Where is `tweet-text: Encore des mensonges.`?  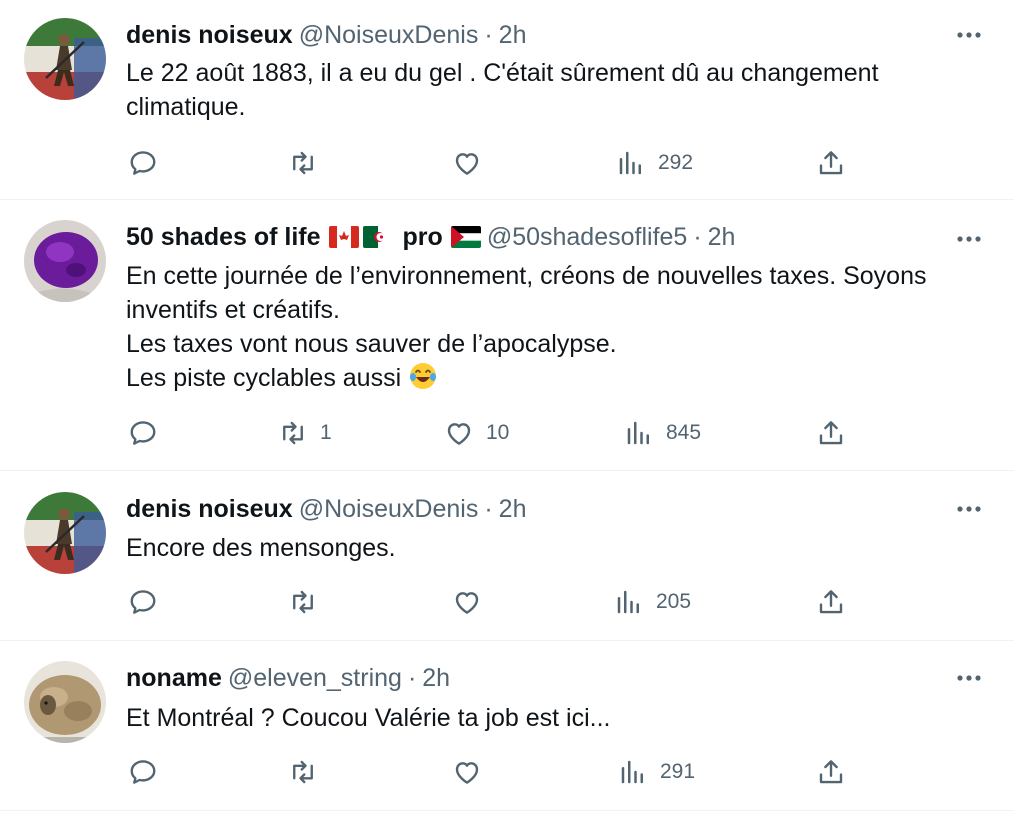
tweet-text: Encore des mensonges. is located at coordinates (555, 548).